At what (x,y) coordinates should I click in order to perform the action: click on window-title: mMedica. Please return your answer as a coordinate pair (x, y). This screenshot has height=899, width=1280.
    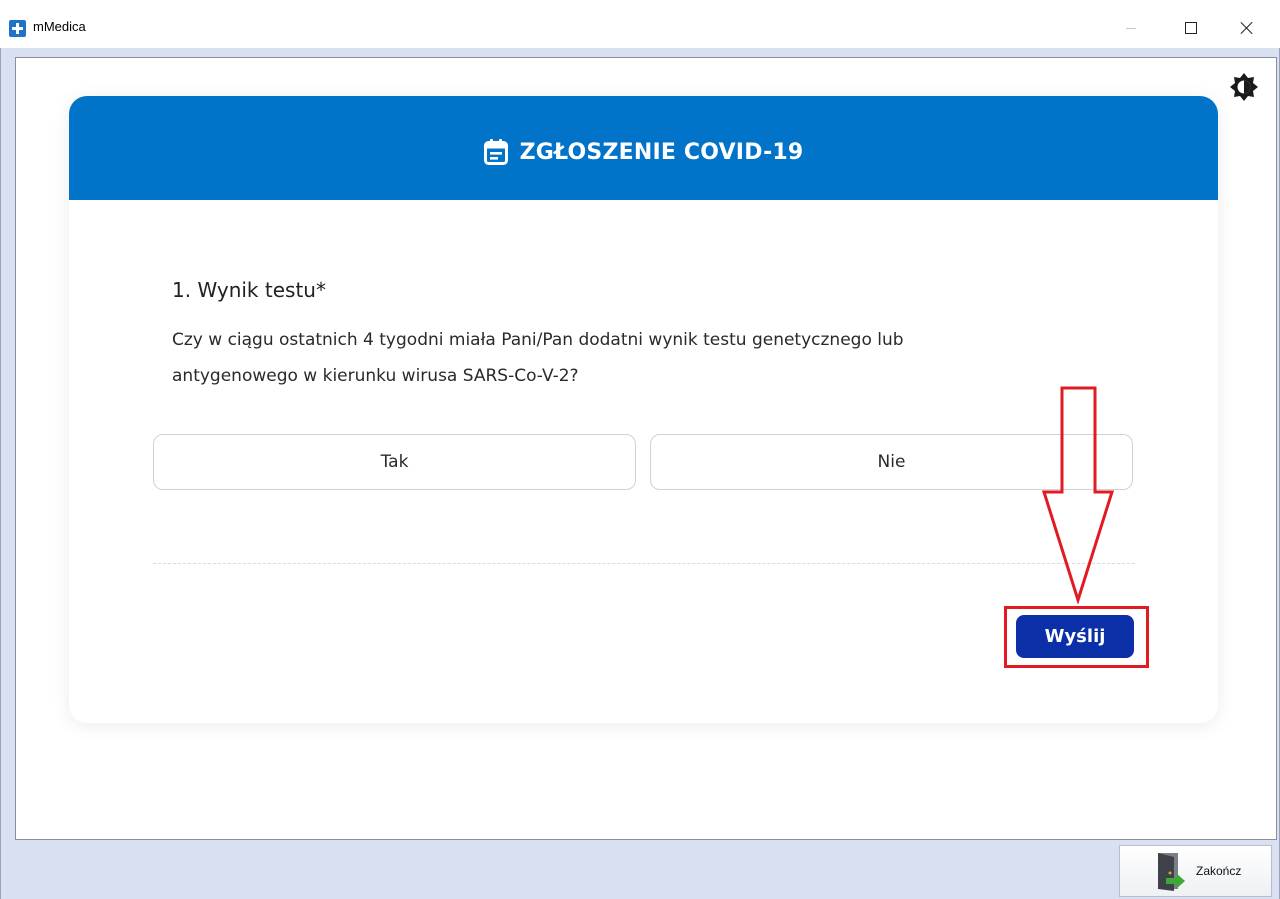
    Looking at the image, I should click on (59, 26).